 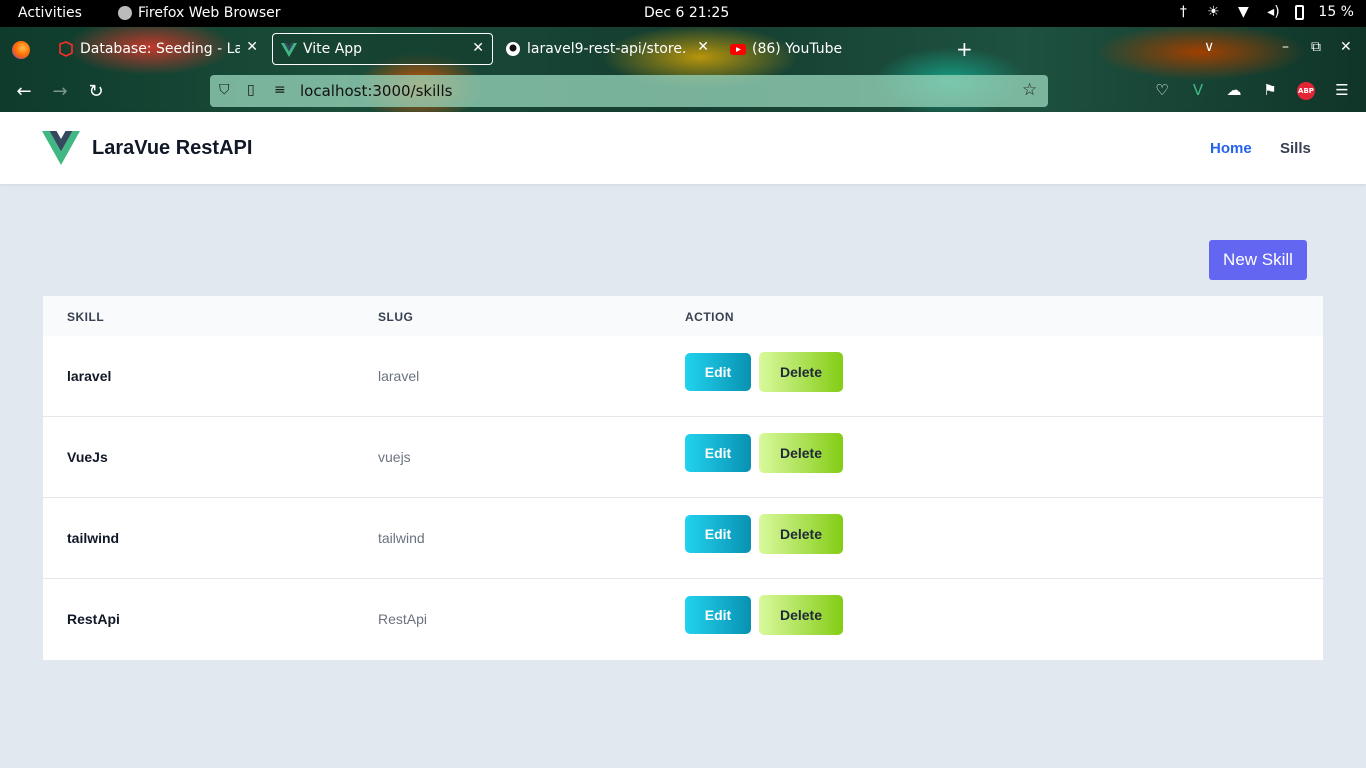 I want to click on clock: Dec 6 21:25, so click(x=686, y=13).